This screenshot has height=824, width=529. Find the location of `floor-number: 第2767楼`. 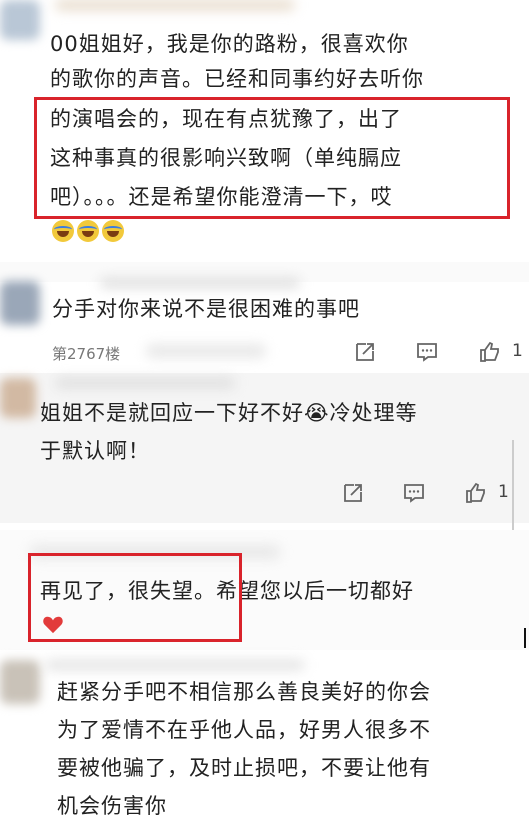

floor-number: 第2767楼 is located at coordinates (86, 354).